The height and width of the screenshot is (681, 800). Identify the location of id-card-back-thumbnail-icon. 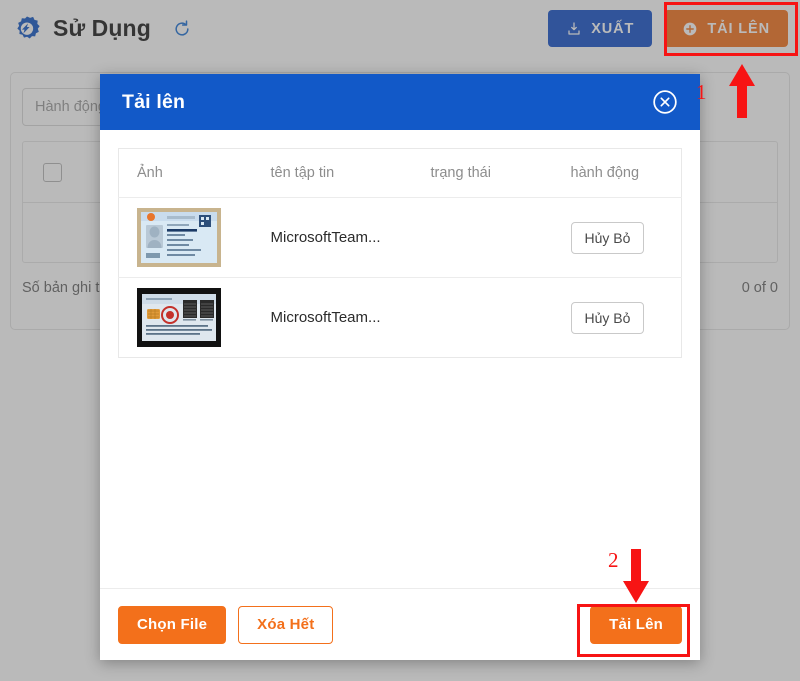
(179, 317).